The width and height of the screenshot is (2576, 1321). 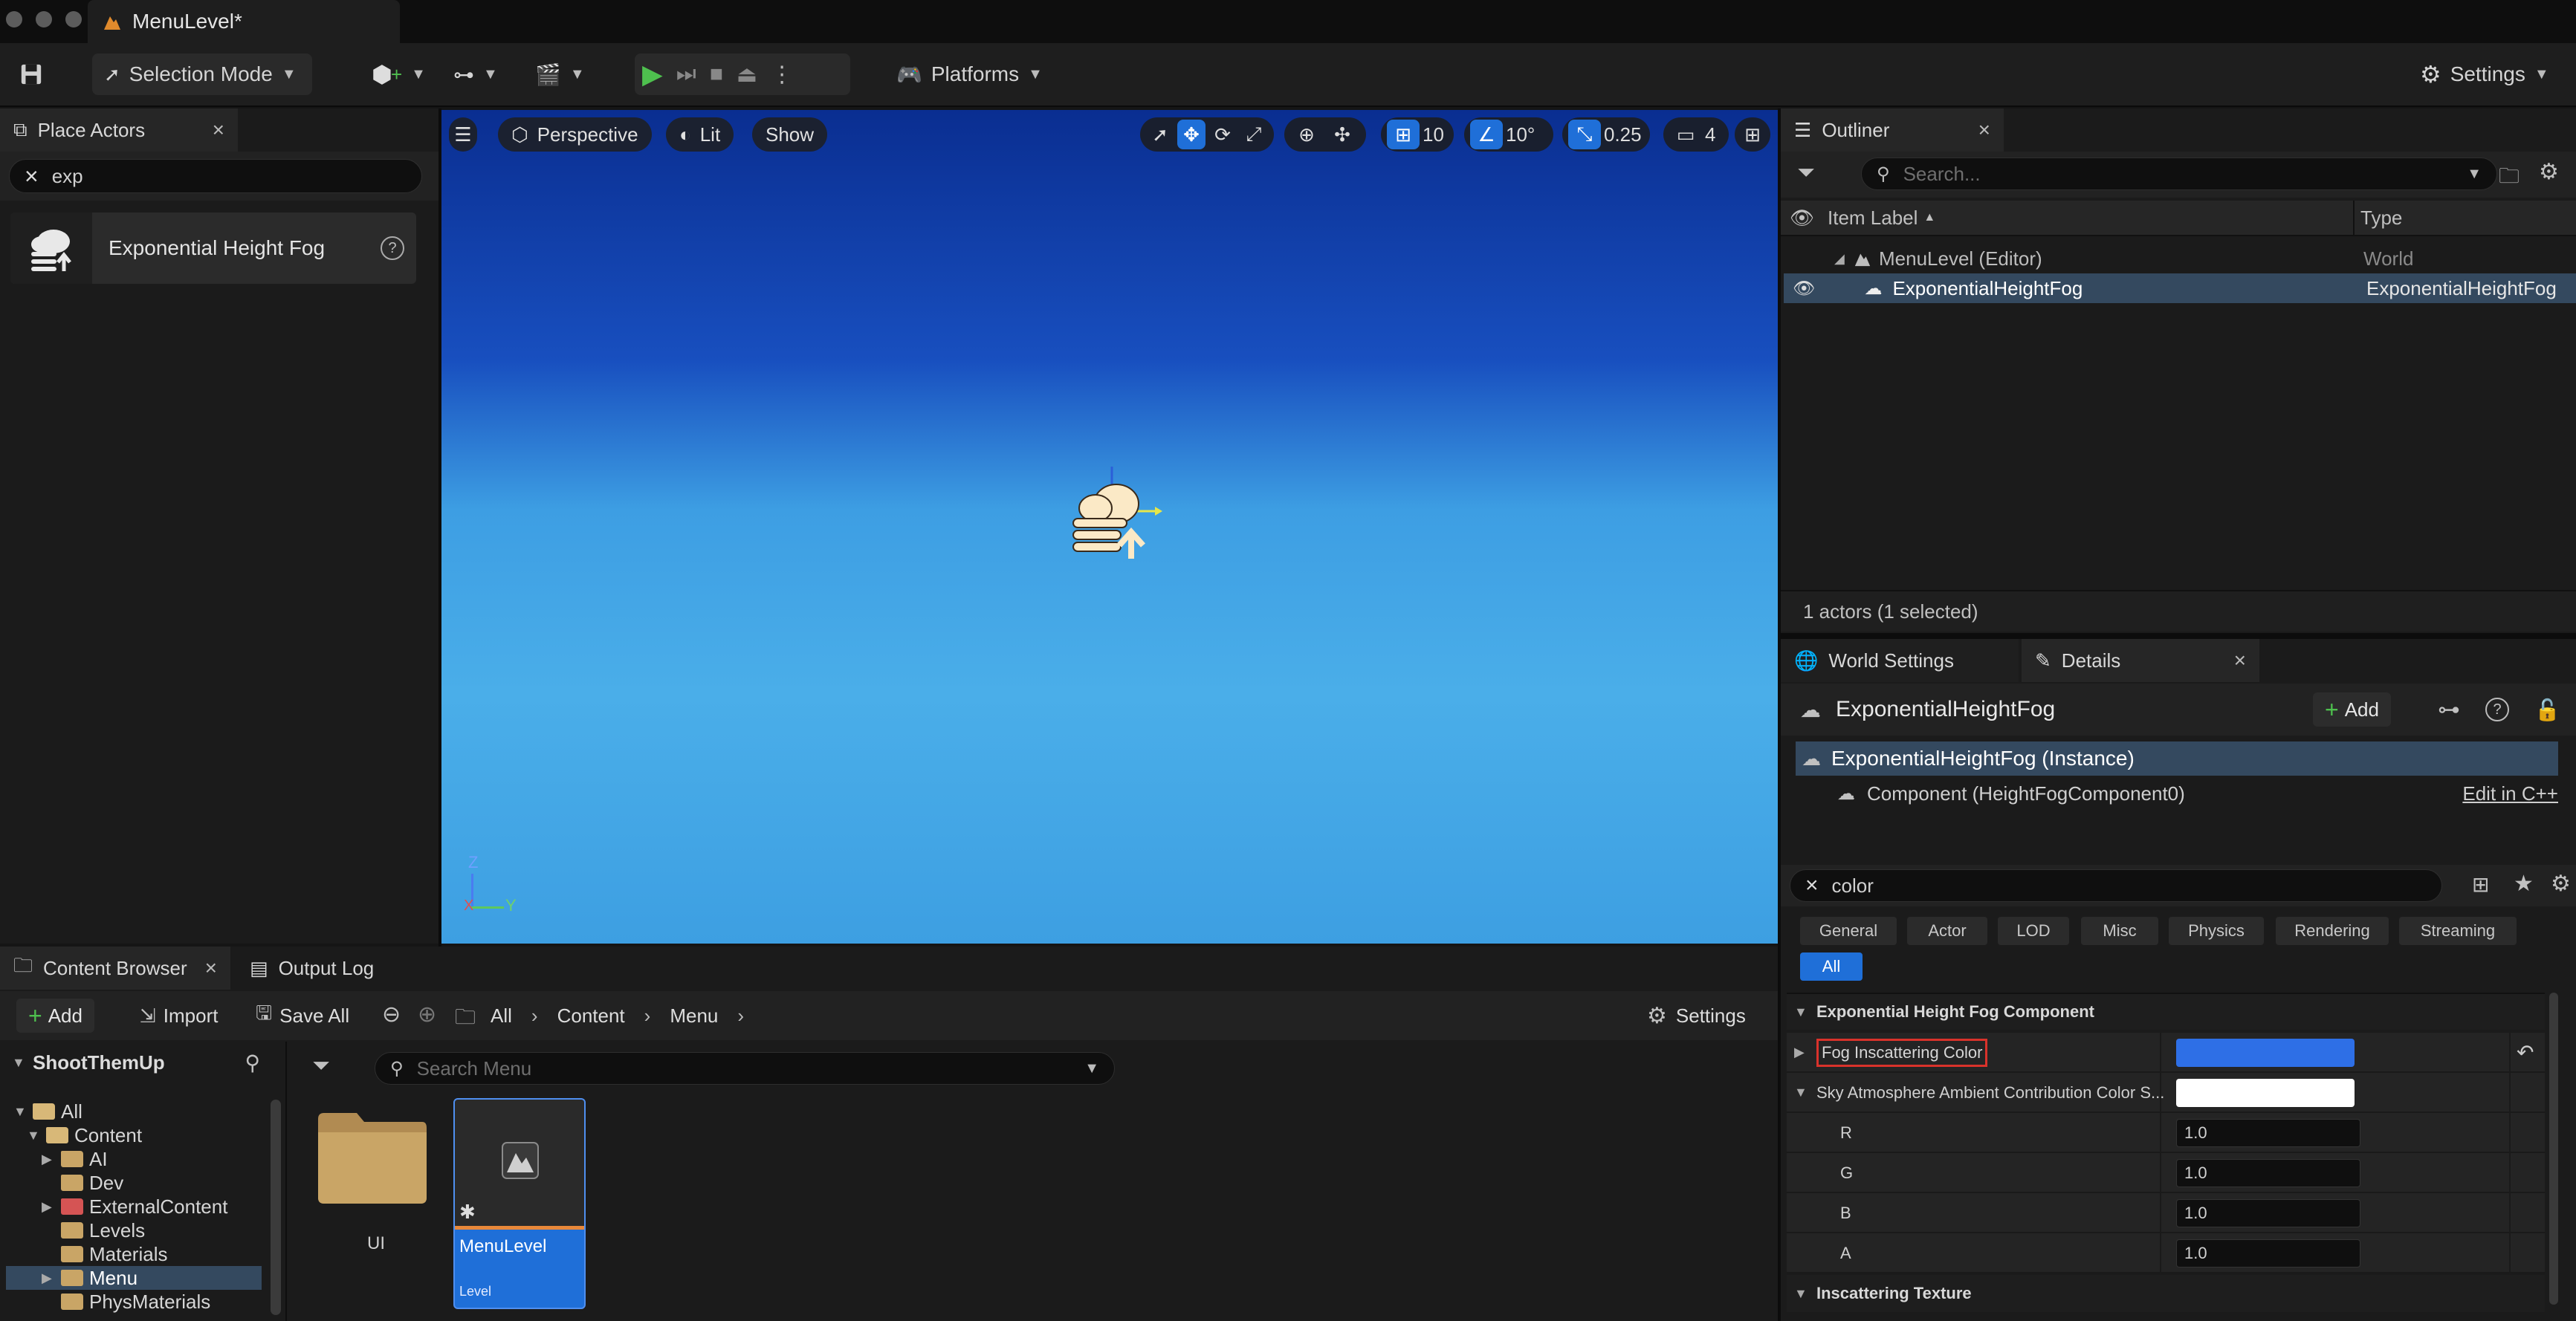 What do you see at coordinates (747, 75) in the screenshot?
I see `eject-icon: ⏏` at bounding box center [747, 75].